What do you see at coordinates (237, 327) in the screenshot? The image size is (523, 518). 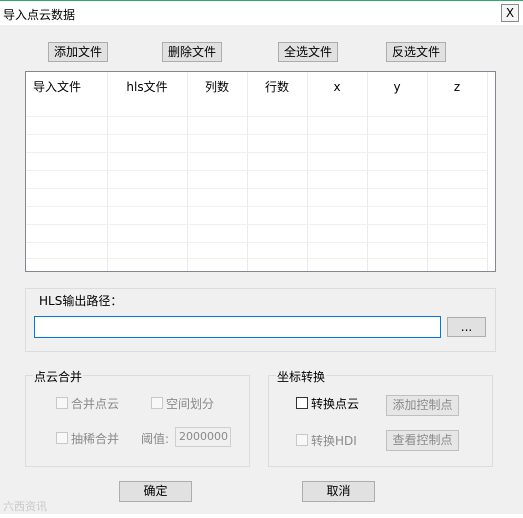 I see `hls-output-path-input` at bounding box center [237, 327].